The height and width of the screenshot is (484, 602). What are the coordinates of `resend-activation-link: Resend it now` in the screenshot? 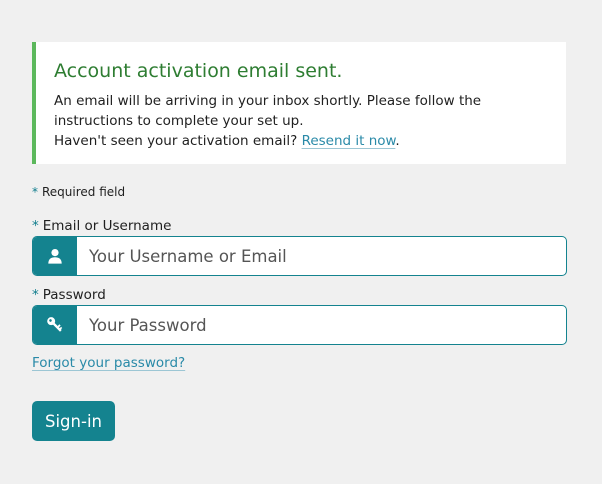 It's located at (349, 141).